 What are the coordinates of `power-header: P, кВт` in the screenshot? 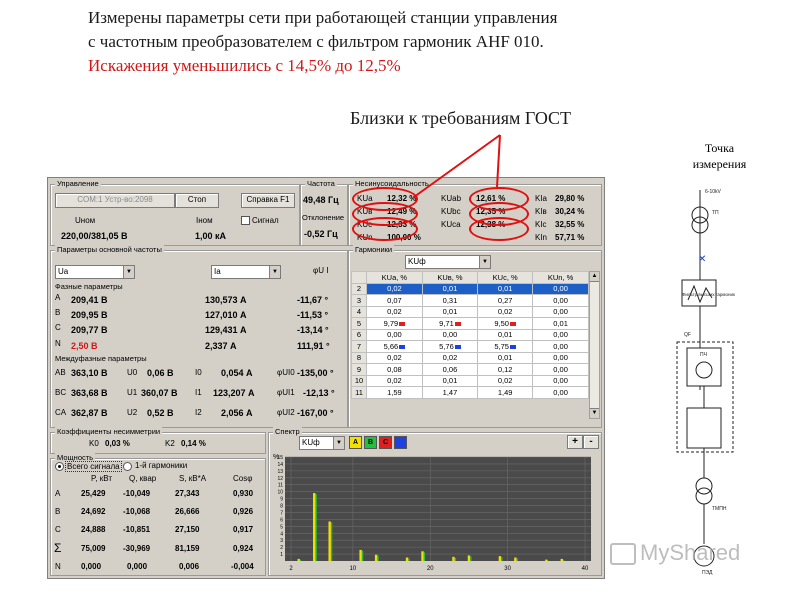 It's located at (101, 478).